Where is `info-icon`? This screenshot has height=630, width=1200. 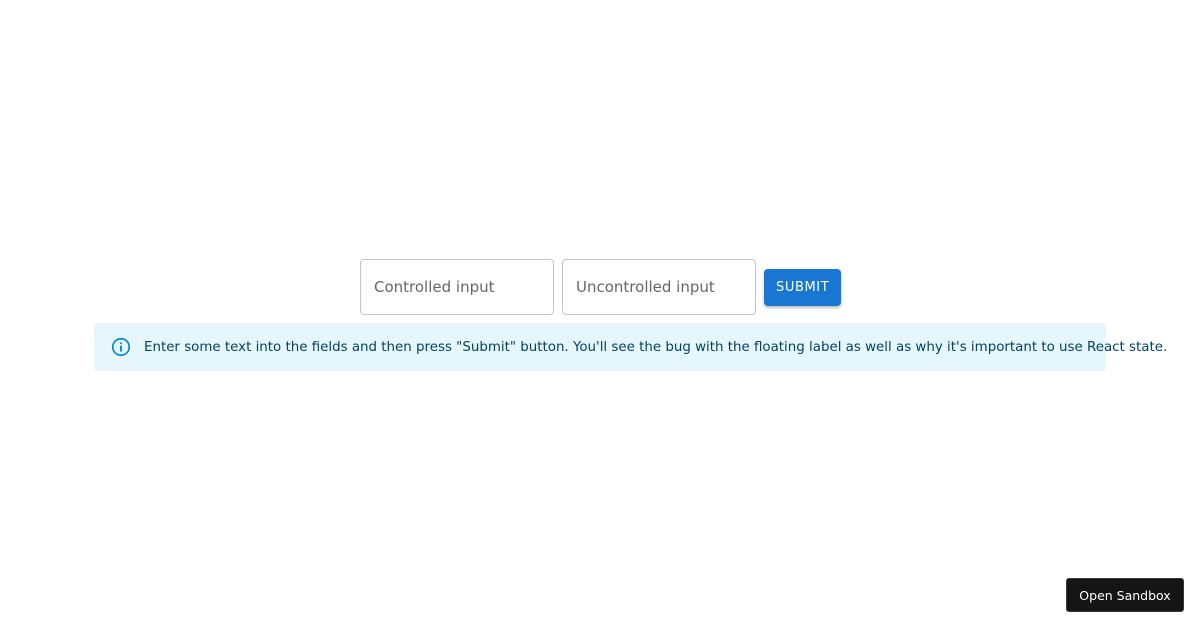
info-icon is located at coordinates (121, 347).